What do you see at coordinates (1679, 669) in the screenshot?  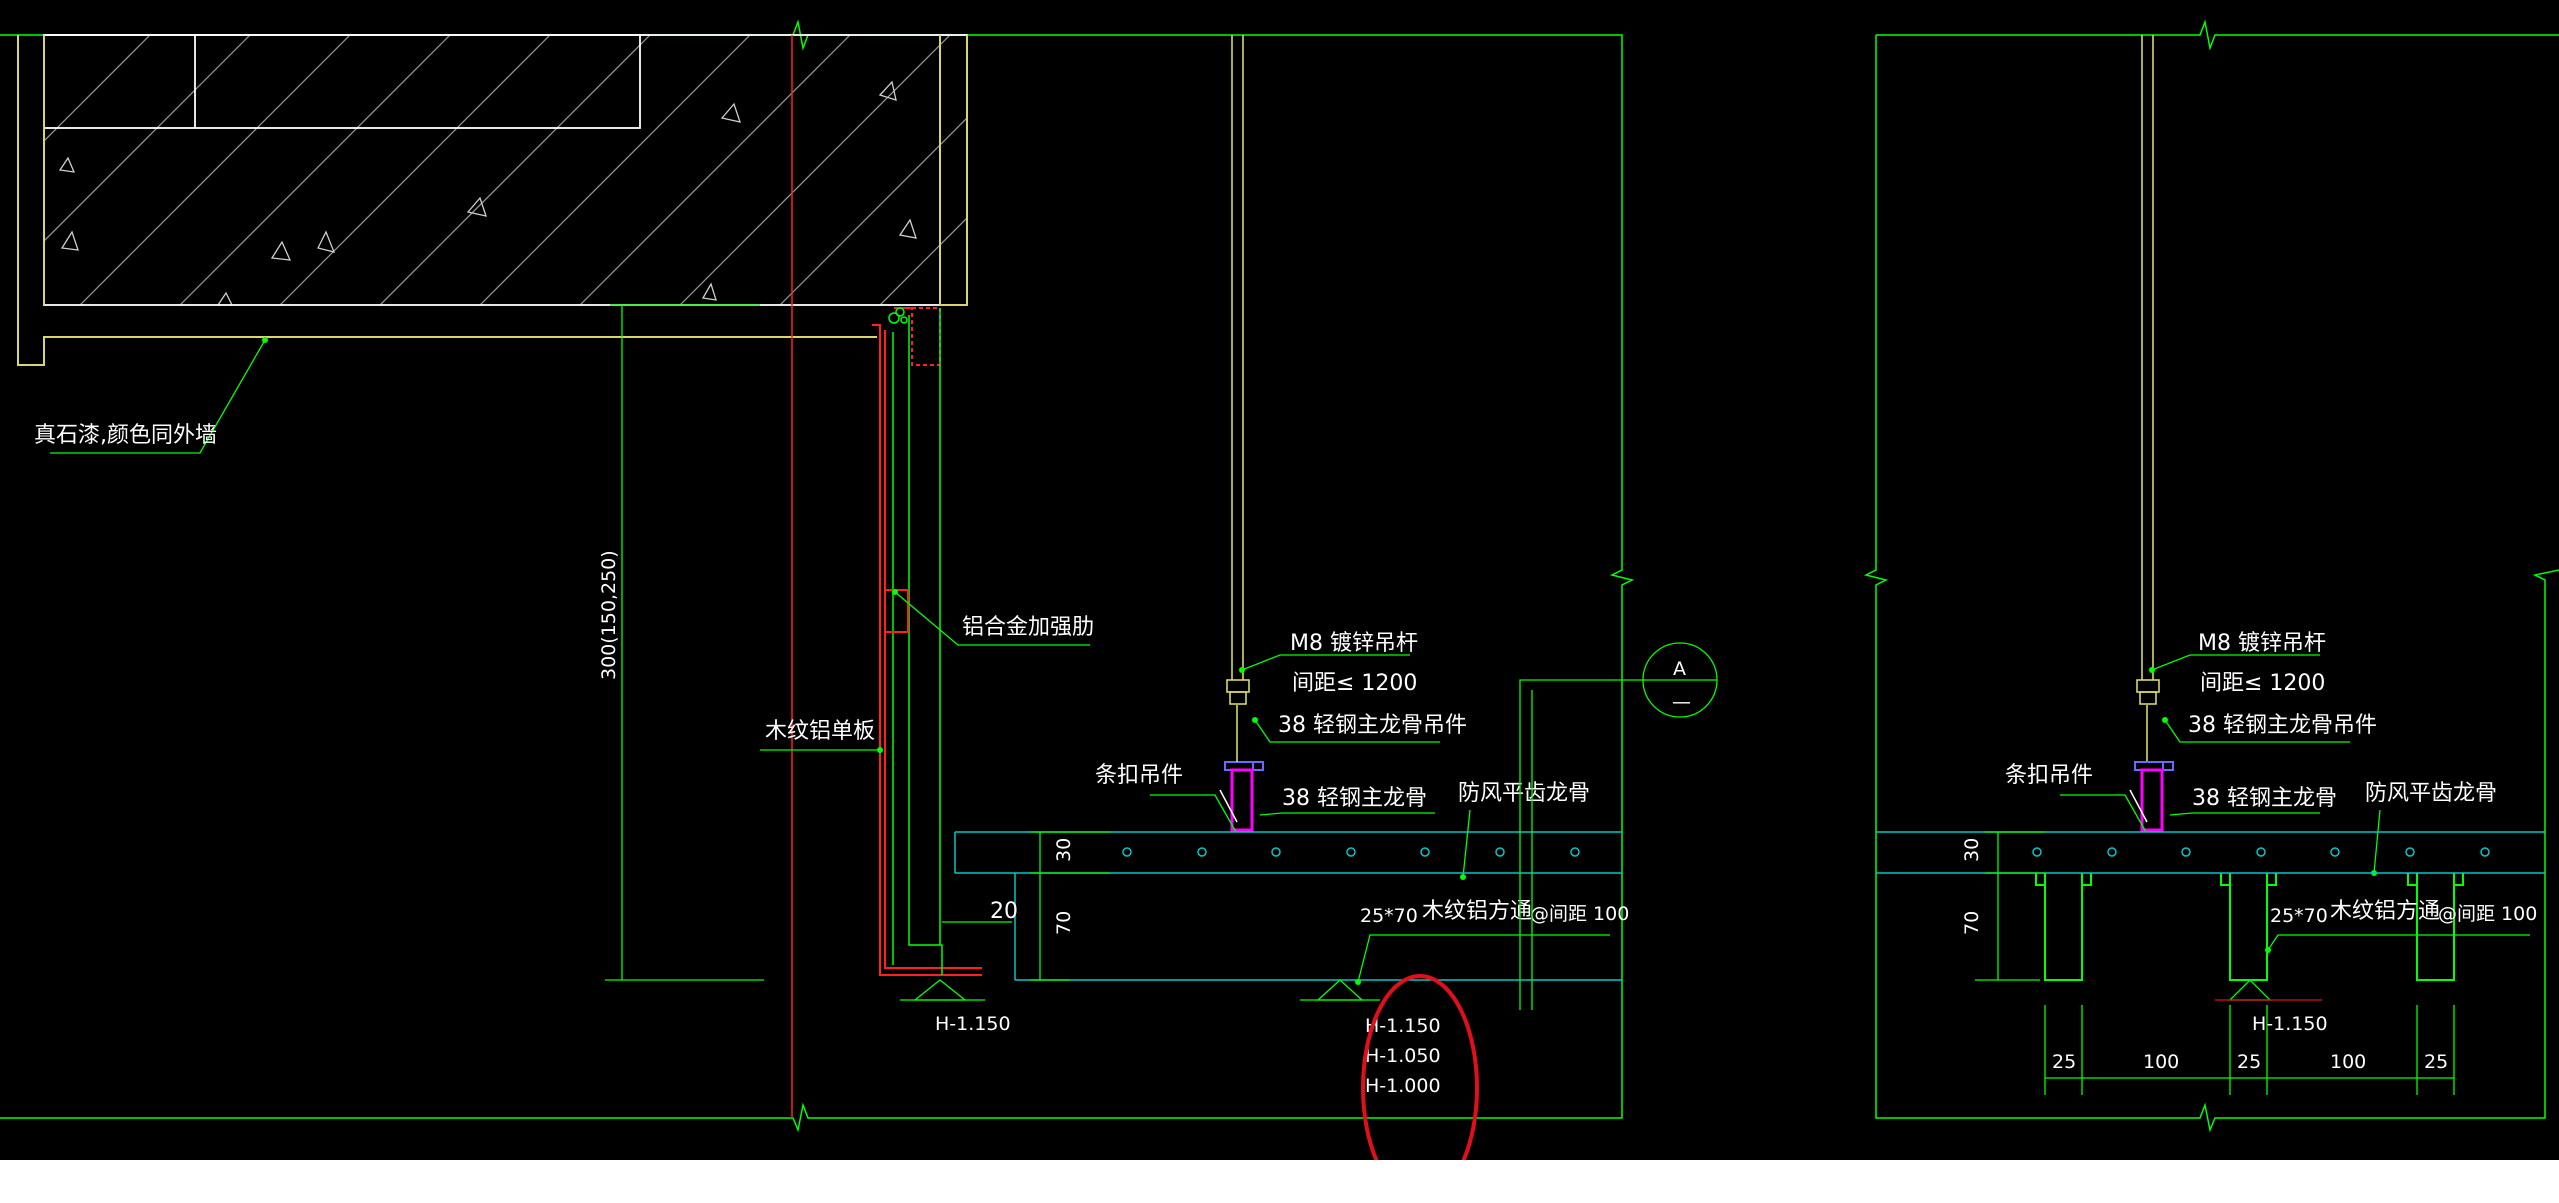 I see `section-mark-top: A` at bounding box center [1679, 669].